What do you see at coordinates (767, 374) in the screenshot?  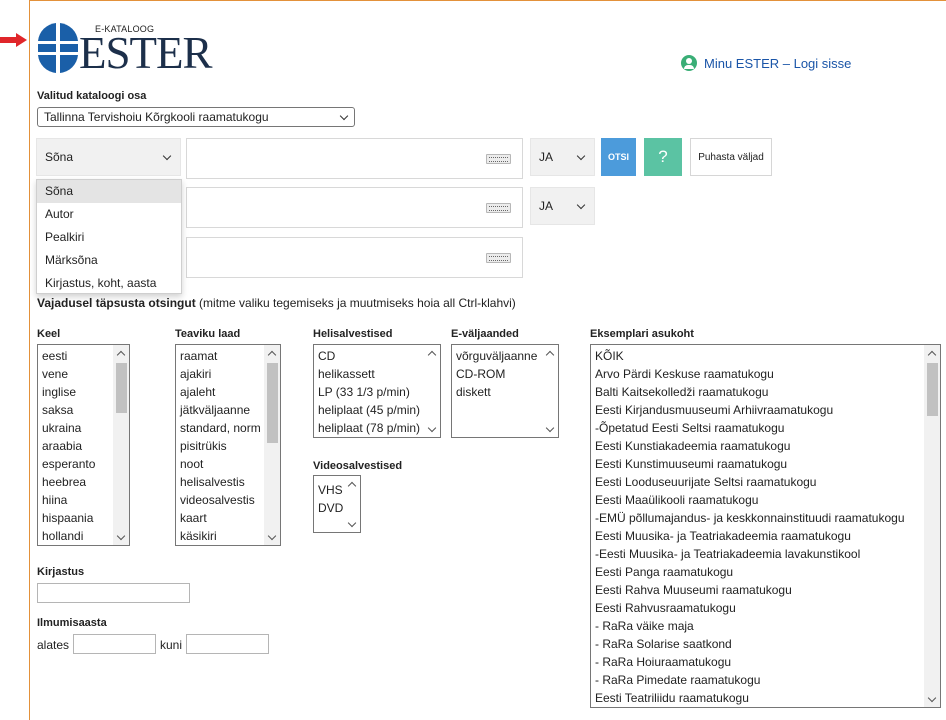 I see `list-option: Arvo Pärdi Keskuse raamatukogu` at bounding box center [767, 374].